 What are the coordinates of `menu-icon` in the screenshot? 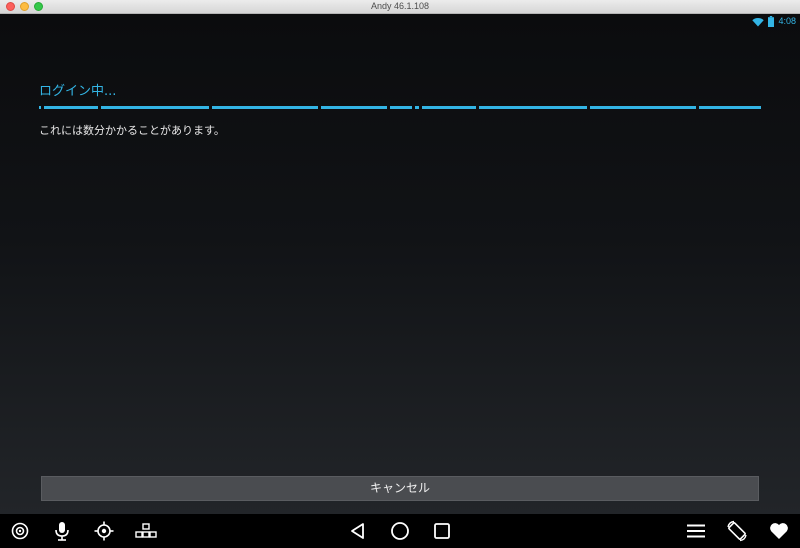 It's located at (696, 531).